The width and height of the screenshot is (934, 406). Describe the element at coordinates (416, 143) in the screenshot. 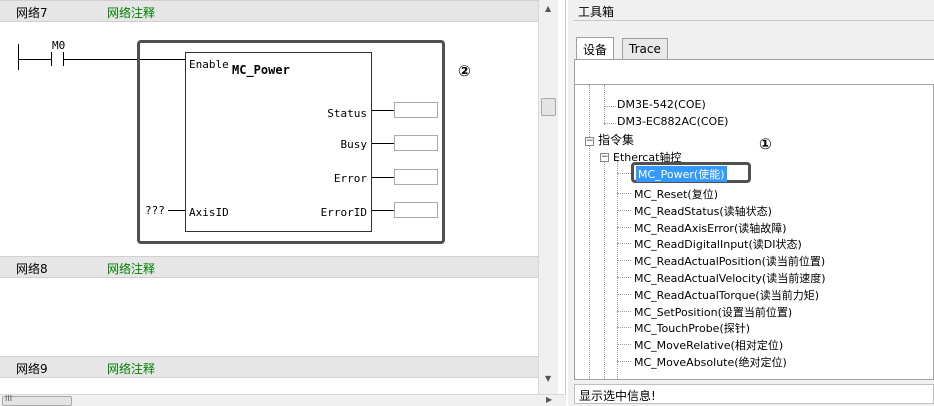

I see `busy-output-field` at that location.